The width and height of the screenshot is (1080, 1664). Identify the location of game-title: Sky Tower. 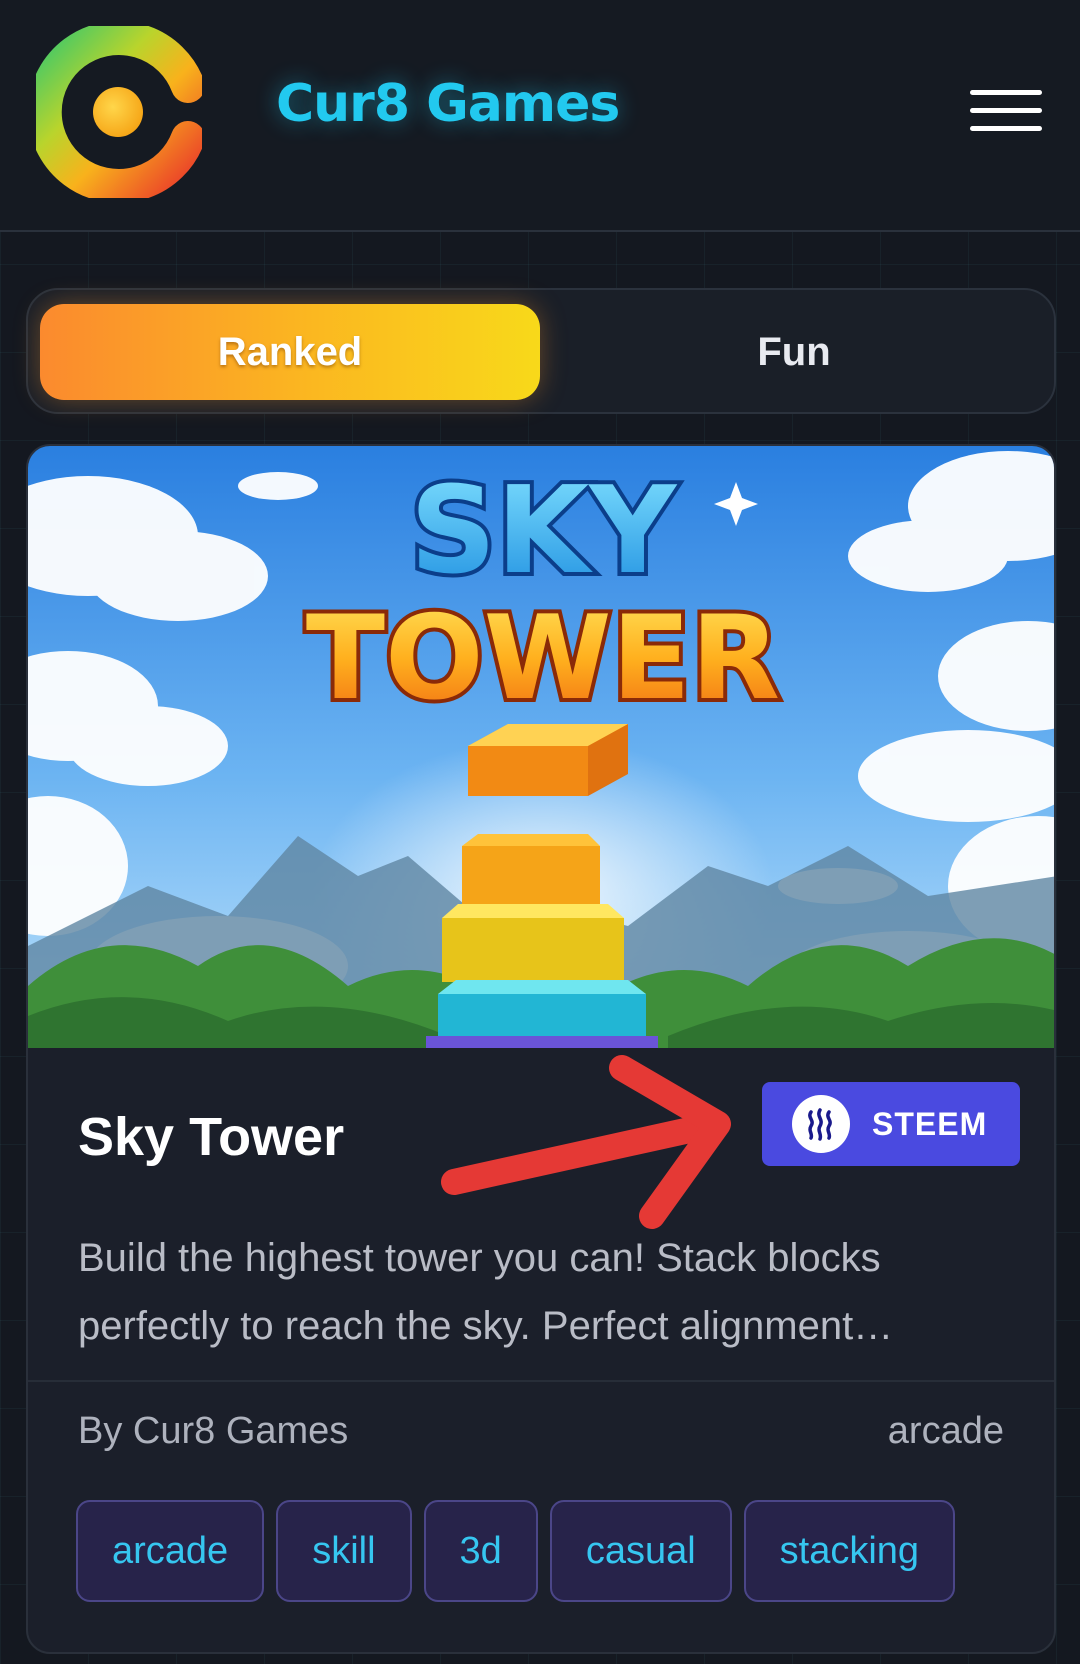
(211, 1137).